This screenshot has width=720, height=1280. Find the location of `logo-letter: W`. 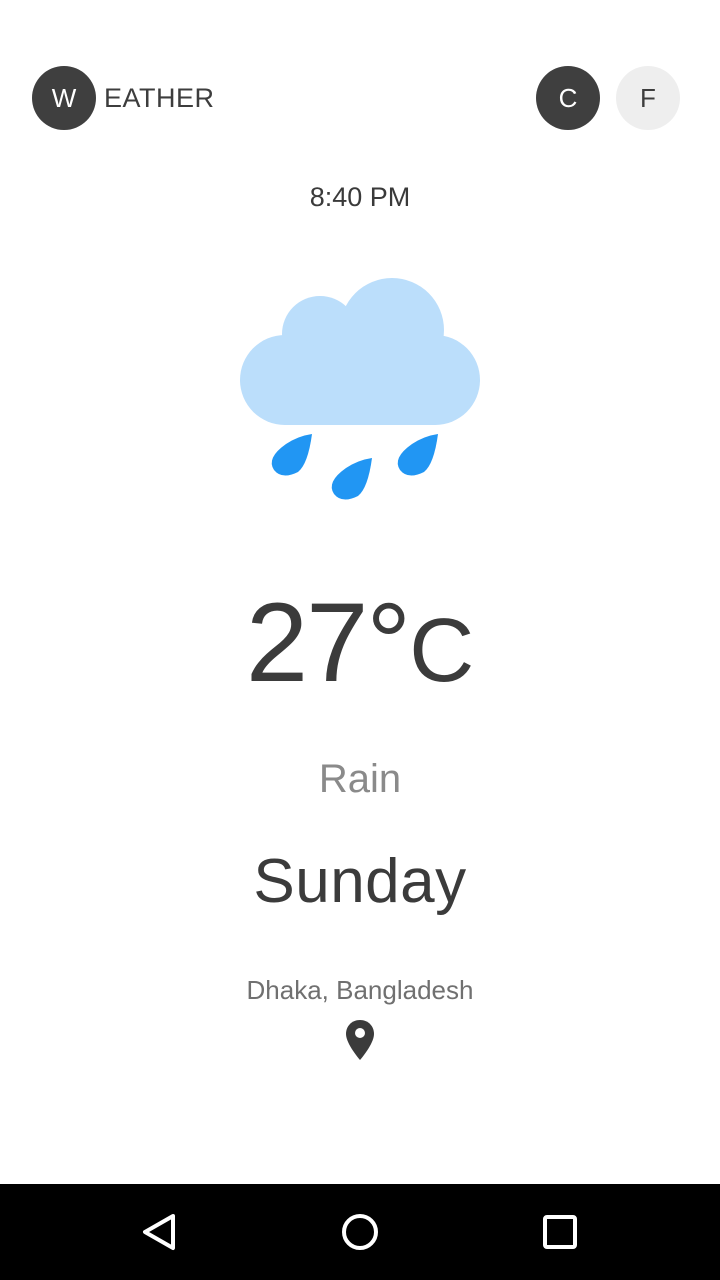

logo-letter: W is located at coordinates (64, 97).